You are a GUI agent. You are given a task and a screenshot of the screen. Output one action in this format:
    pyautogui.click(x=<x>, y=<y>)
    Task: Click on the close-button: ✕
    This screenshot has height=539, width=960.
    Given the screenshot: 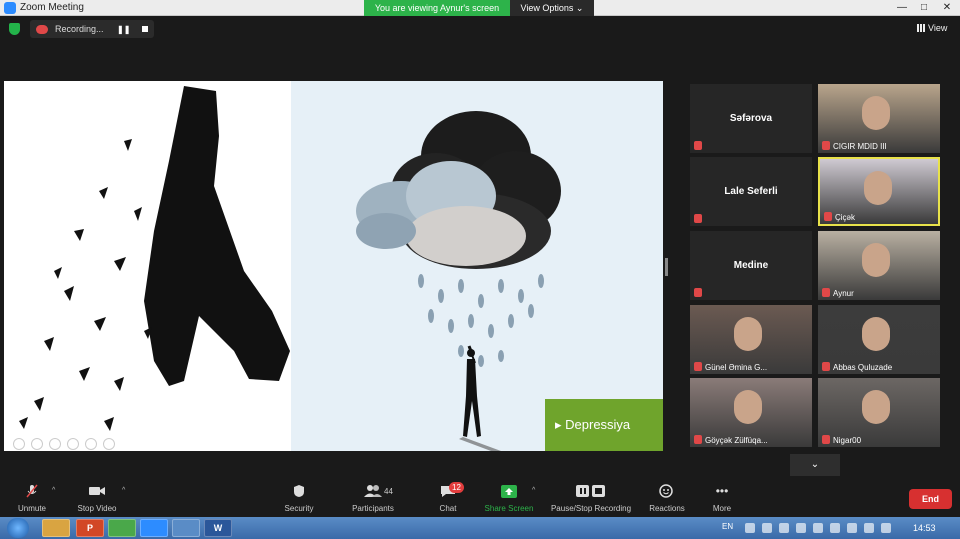 What is the action you would take?
    pyautogui.click(x=947, y=7)
    